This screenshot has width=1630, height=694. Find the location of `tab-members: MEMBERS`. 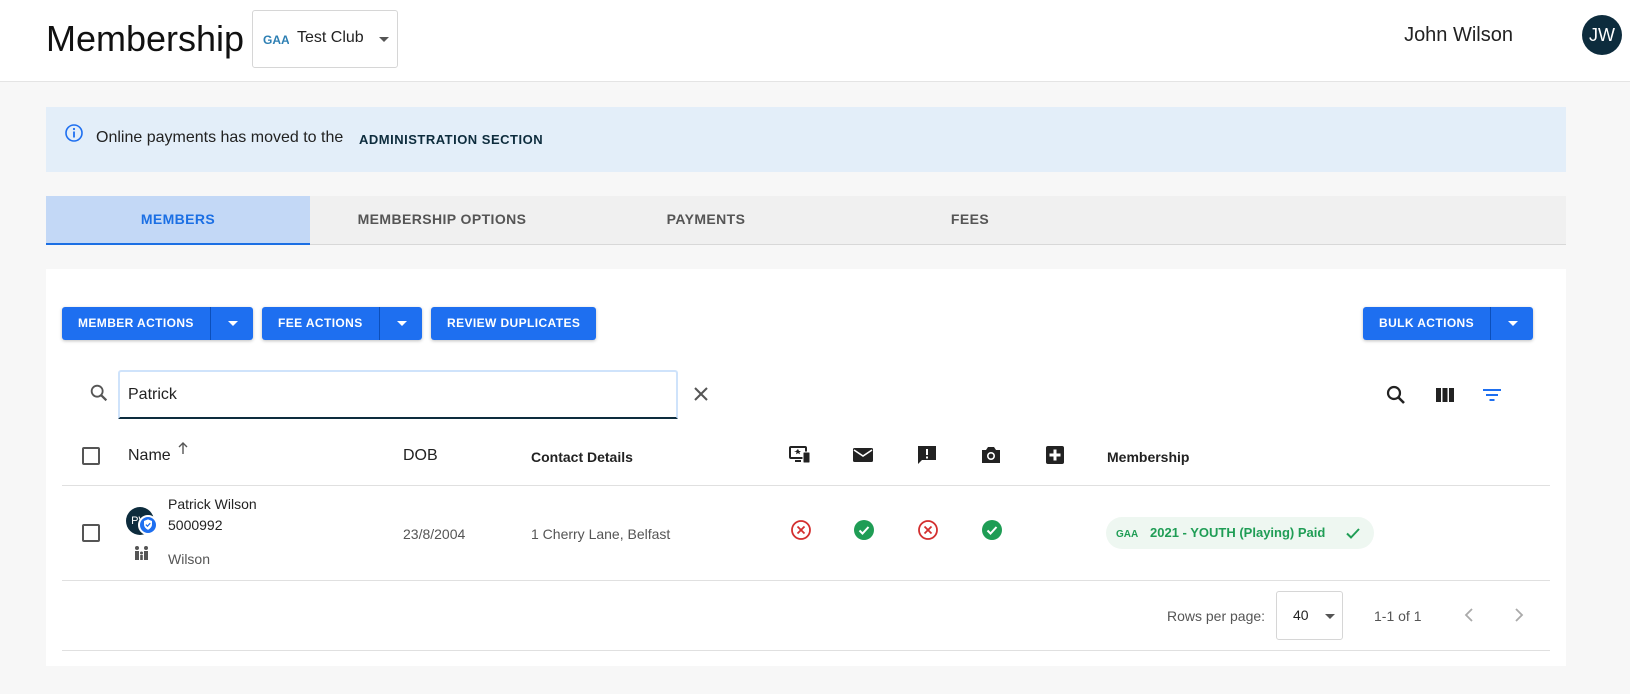

tab-members: MEMBERS is located at coordinates (178, 220).